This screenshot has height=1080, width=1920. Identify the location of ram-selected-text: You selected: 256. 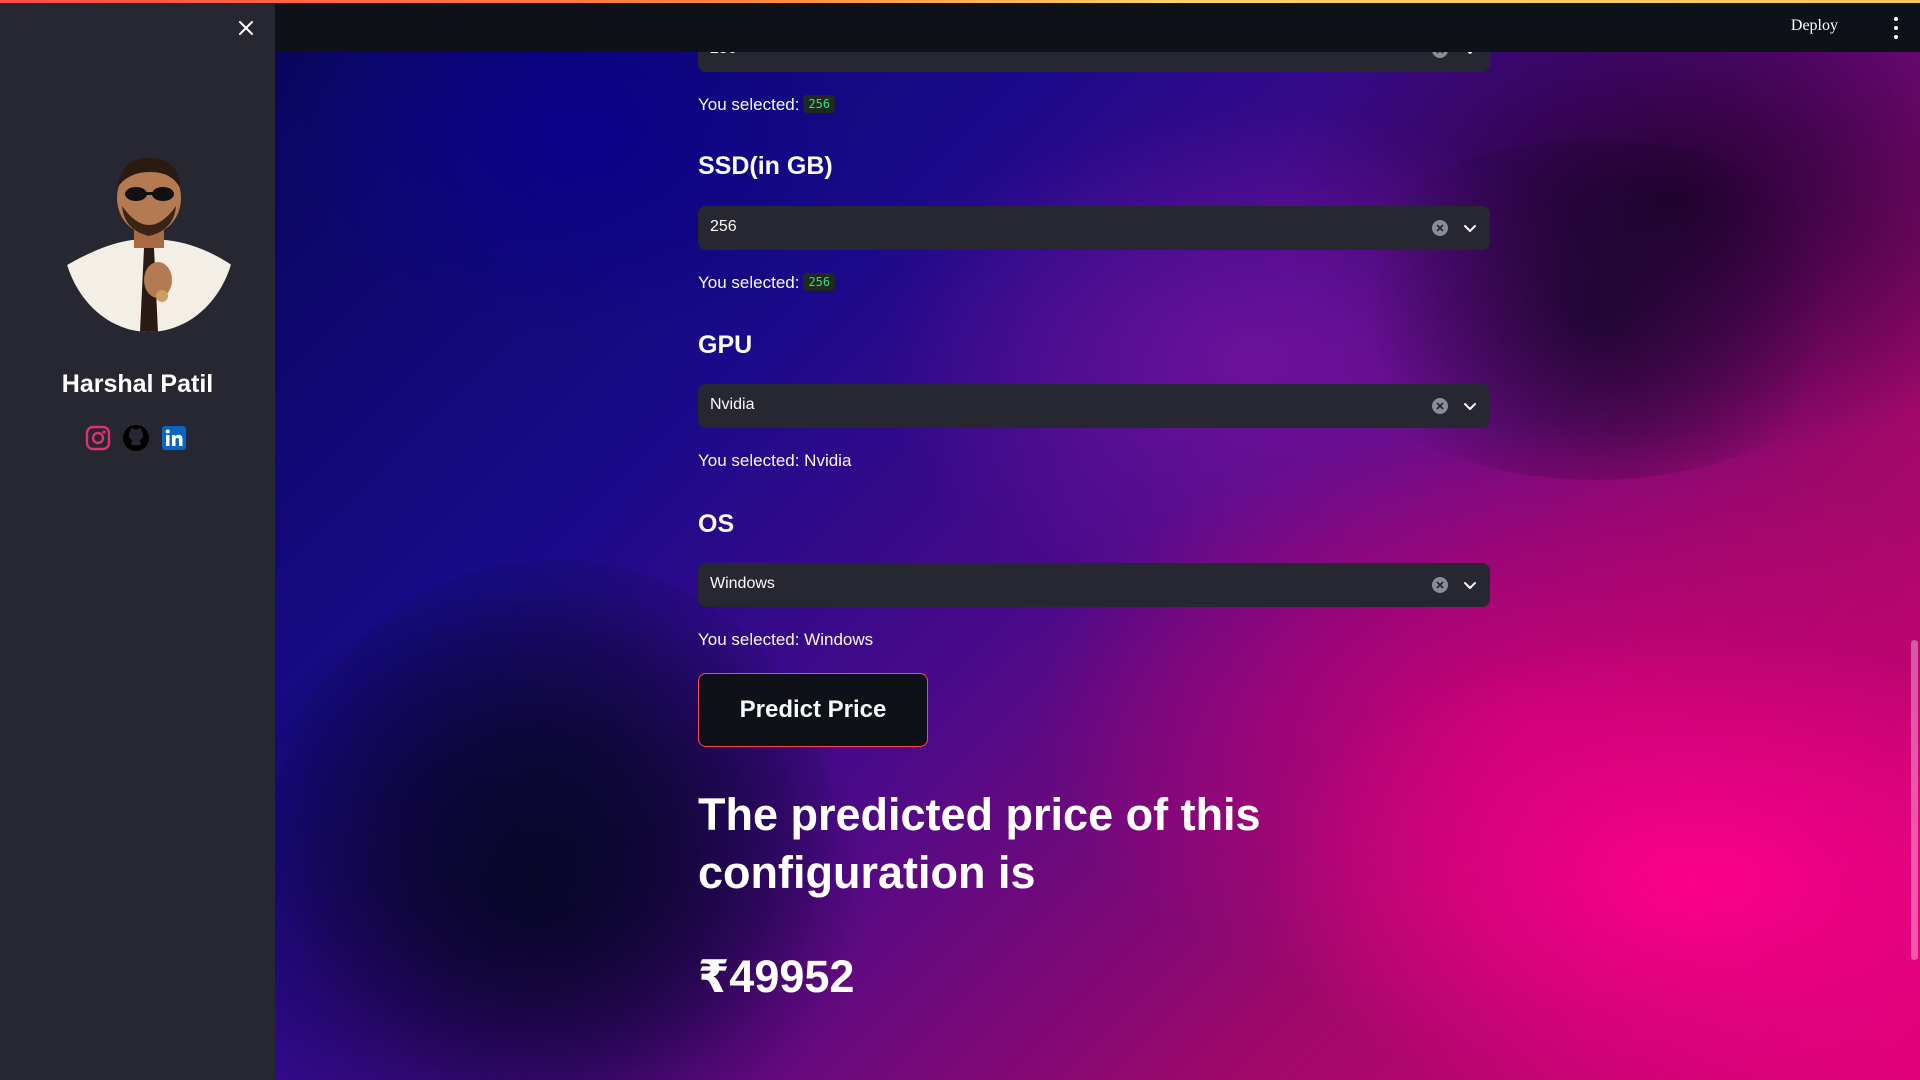
(767, 105).